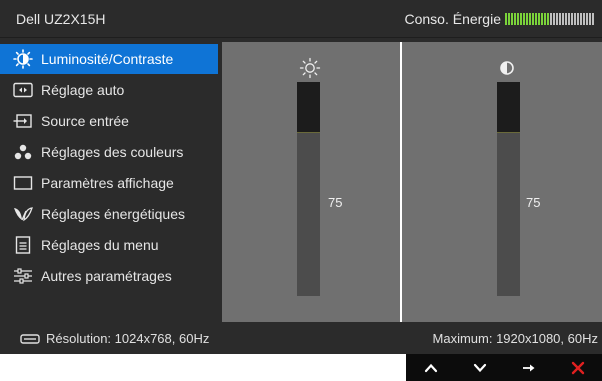 The height and width of the screenshot is (381, 602). What do you see at coordinates (85, 121) in the screenshot?
I see `menu-item-label: Source entrée` at bounding box center [85, 121].